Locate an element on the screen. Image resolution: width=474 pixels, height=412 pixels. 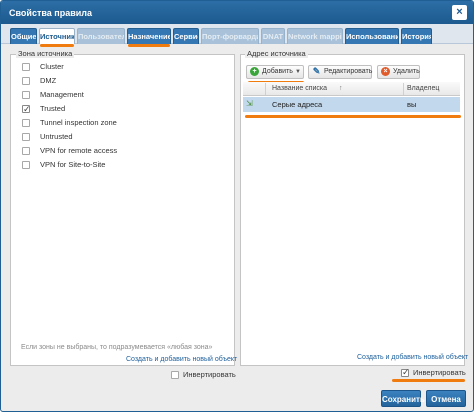
cancel-button: Отмена is located at coordinates (446, 398).